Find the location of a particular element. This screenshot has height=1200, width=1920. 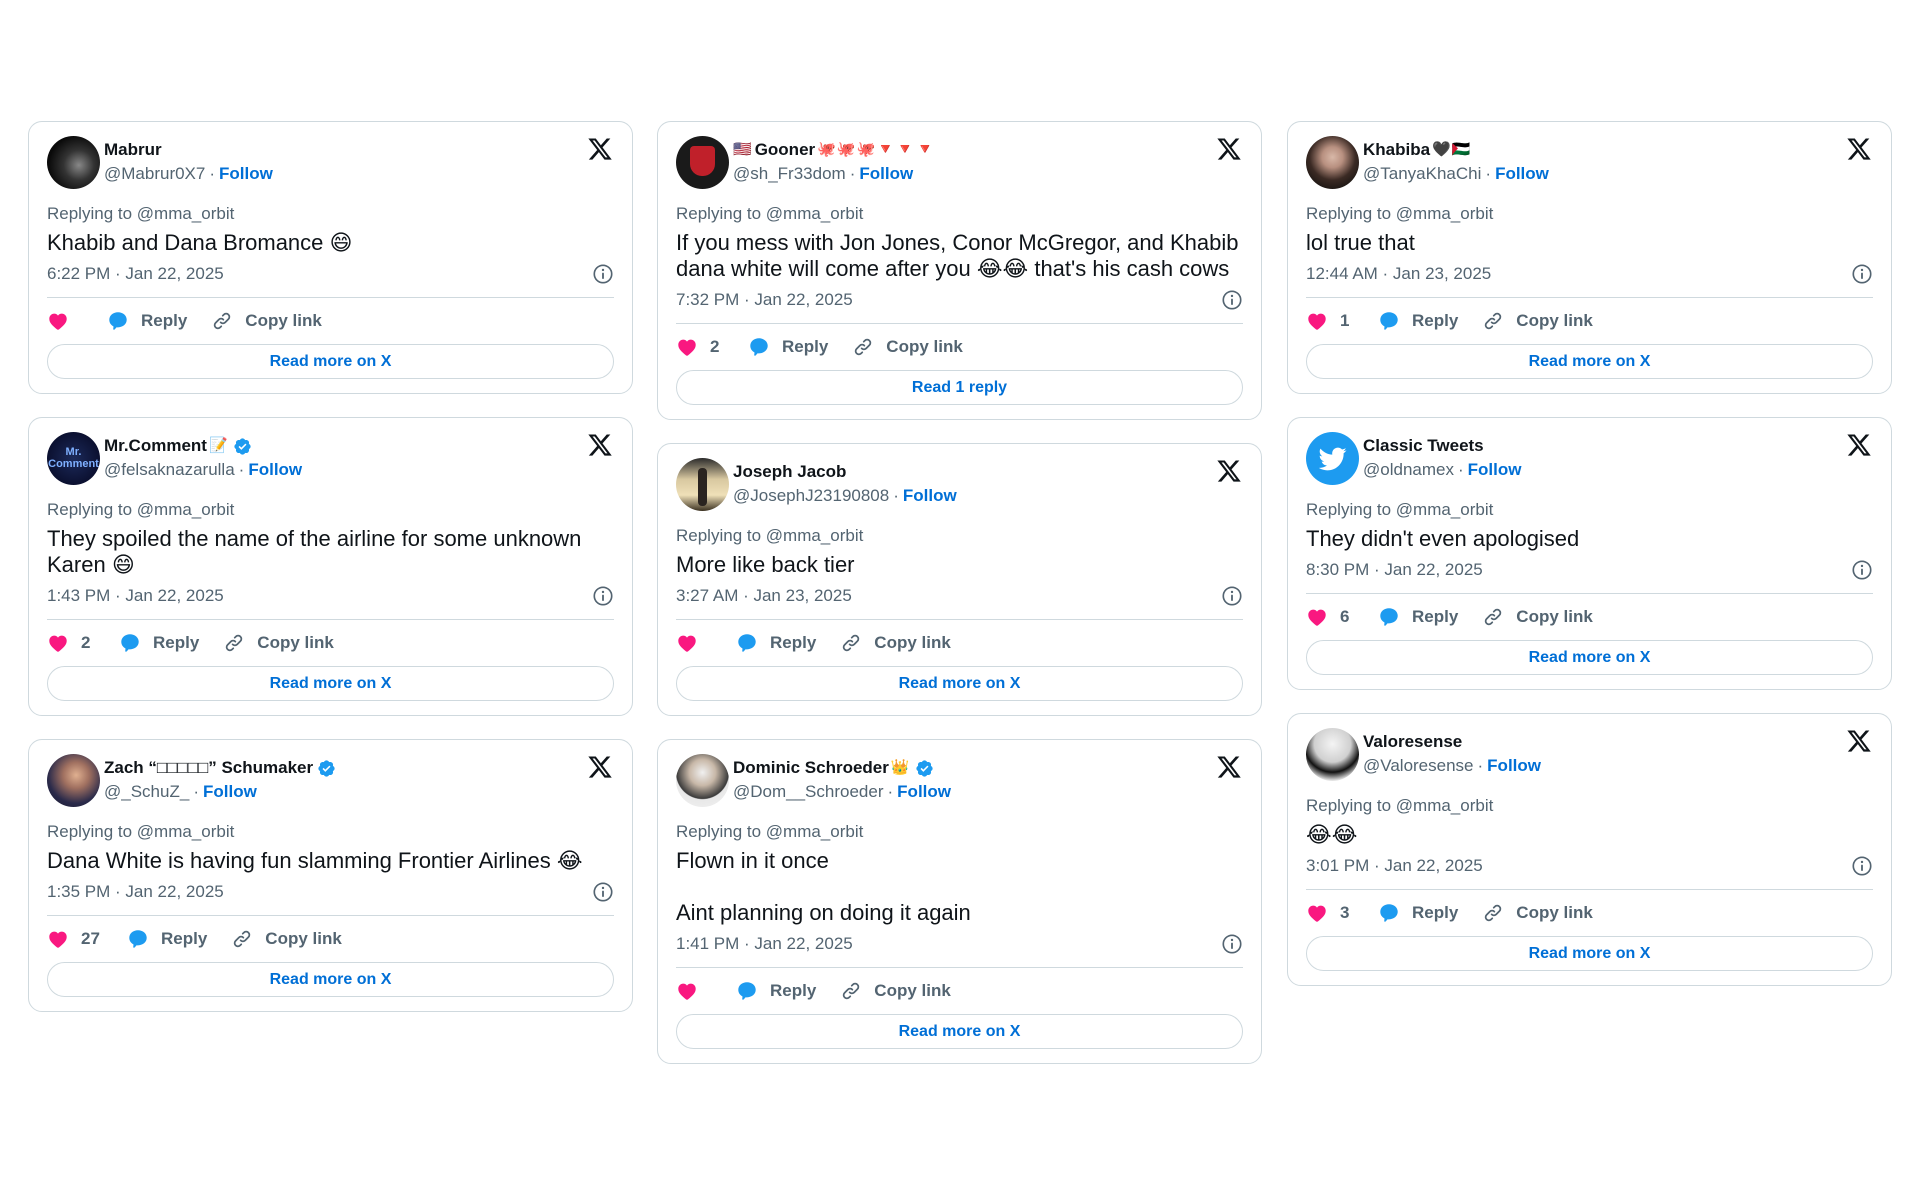

timestamp-link: 12:44 AM · Jan 23, 2025 is located at coordinates (1398, 274).